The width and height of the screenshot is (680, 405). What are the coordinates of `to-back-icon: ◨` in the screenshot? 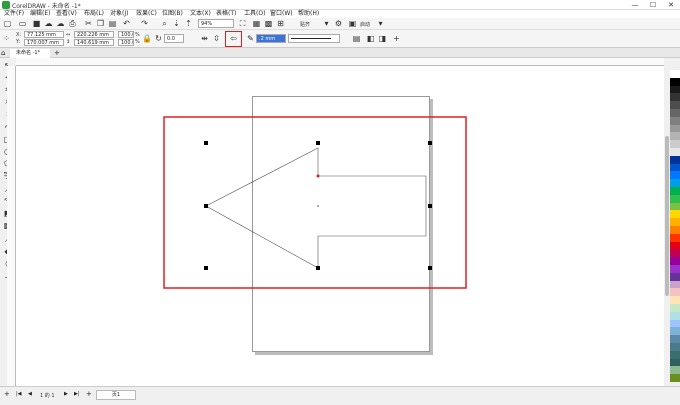 It's located at (382, 38).